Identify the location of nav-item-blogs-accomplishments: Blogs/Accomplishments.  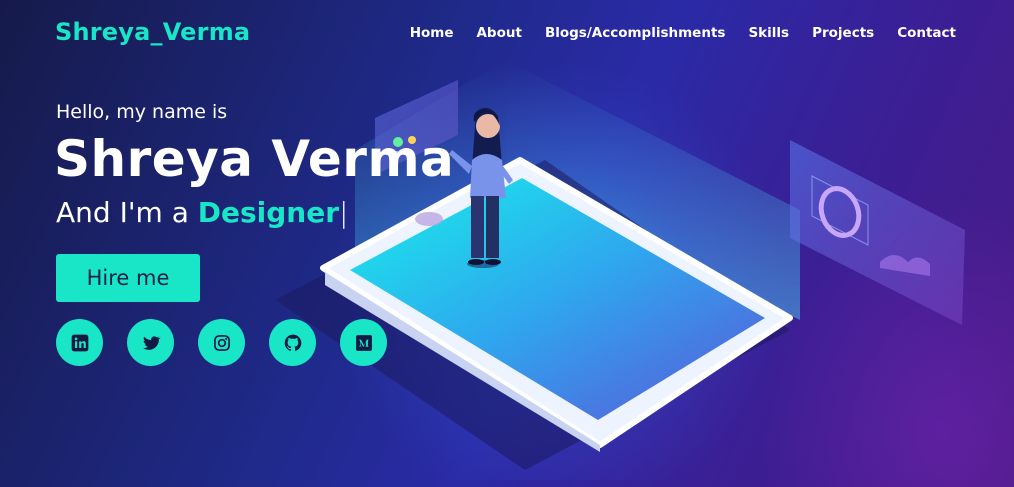
(635, 33).